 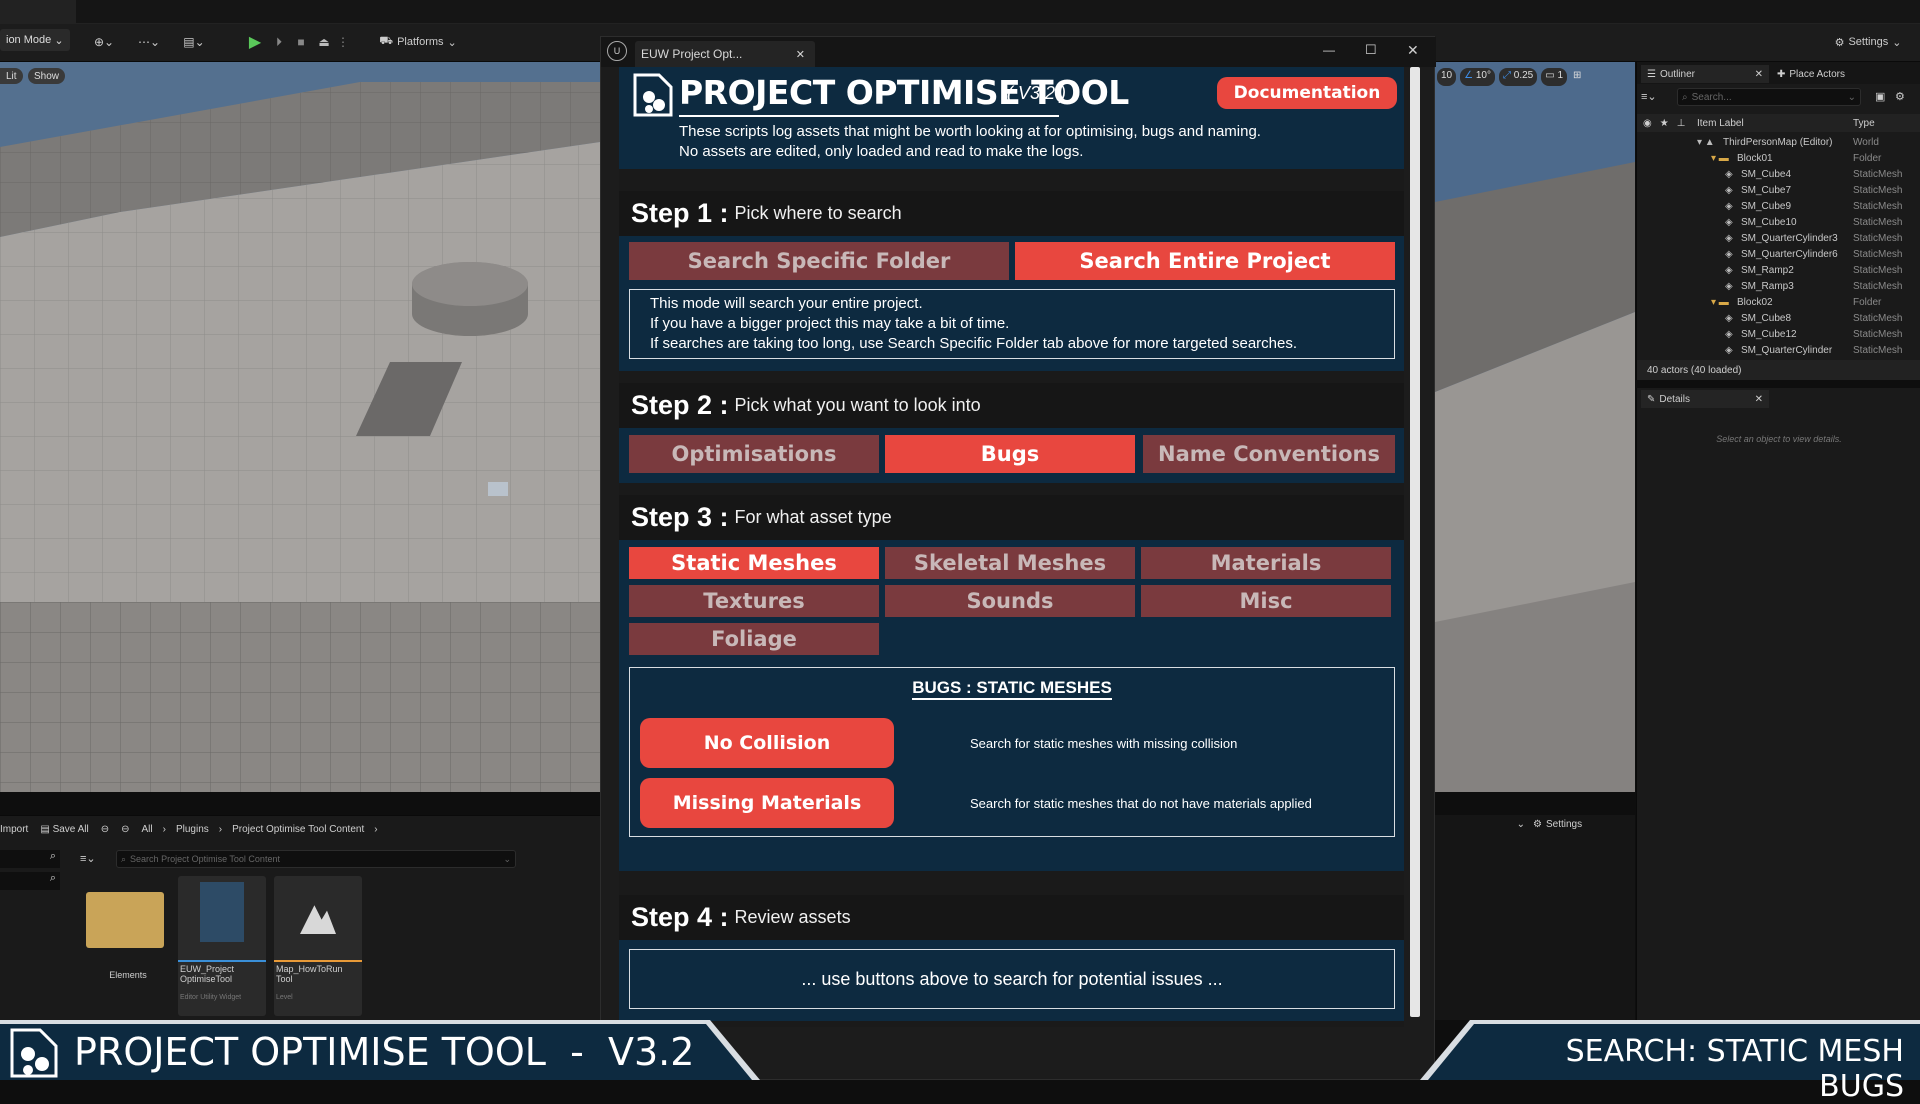 I want to click on eject-icon: ⏏, so click(x=324, y=42).